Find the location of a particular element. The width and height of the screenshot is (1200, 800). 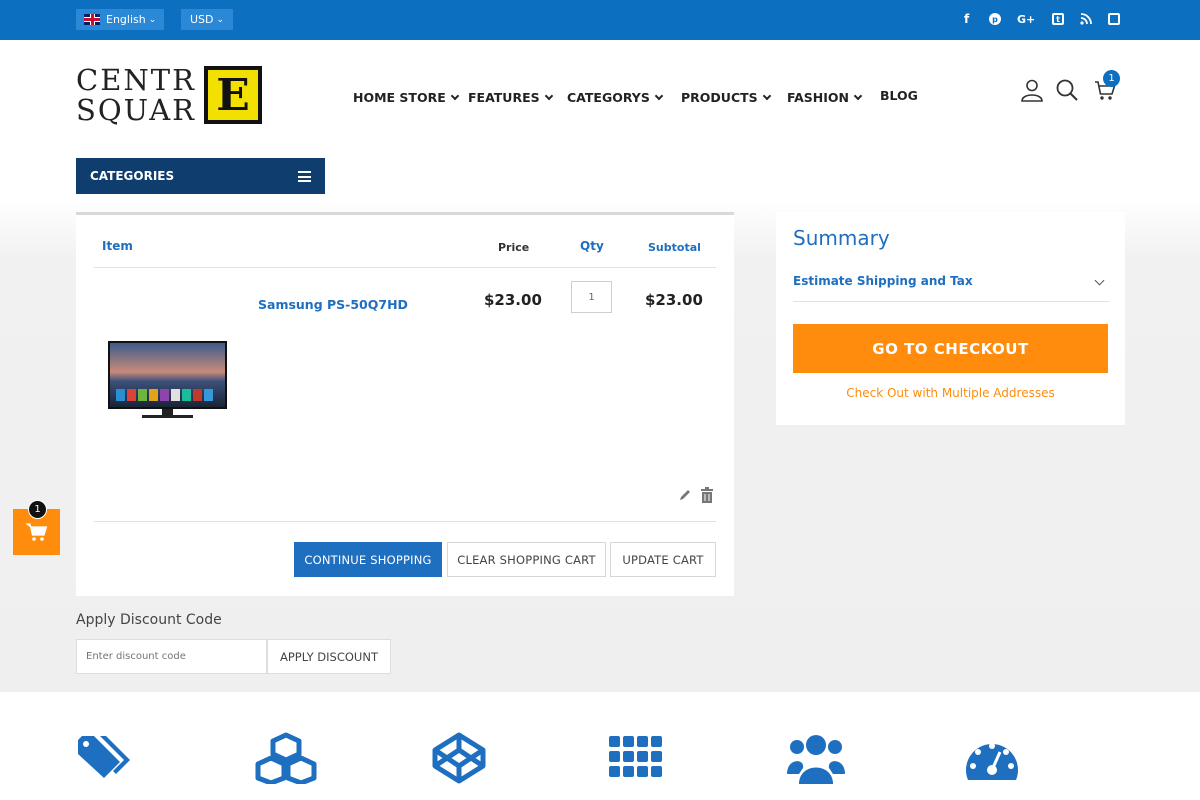

logo-line-1: CENTR is located at coordinates (136, 80).